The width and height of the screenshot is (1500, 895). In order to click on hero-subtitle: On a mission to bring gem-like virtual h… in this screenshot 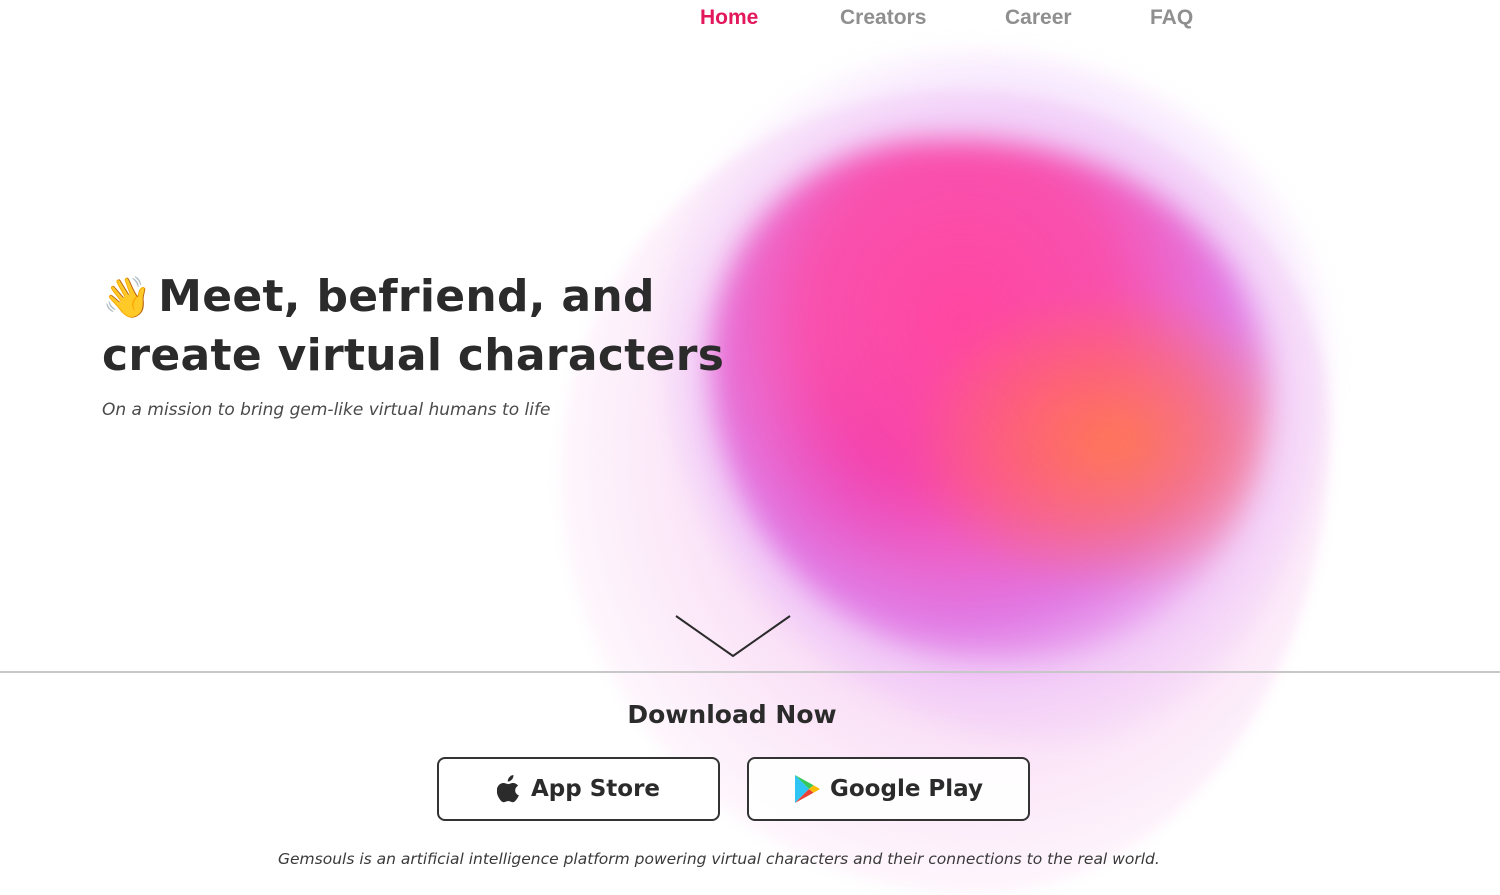, I will do `click(326, 410)`.